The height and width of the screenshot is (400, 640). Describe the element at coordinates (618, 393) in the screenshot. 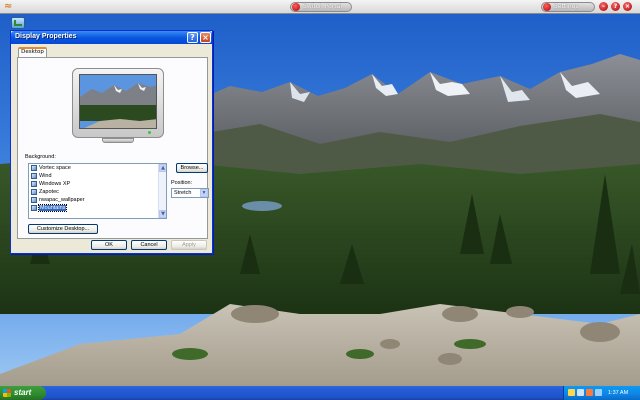

I see `clock: 1:37 AM` at that location.